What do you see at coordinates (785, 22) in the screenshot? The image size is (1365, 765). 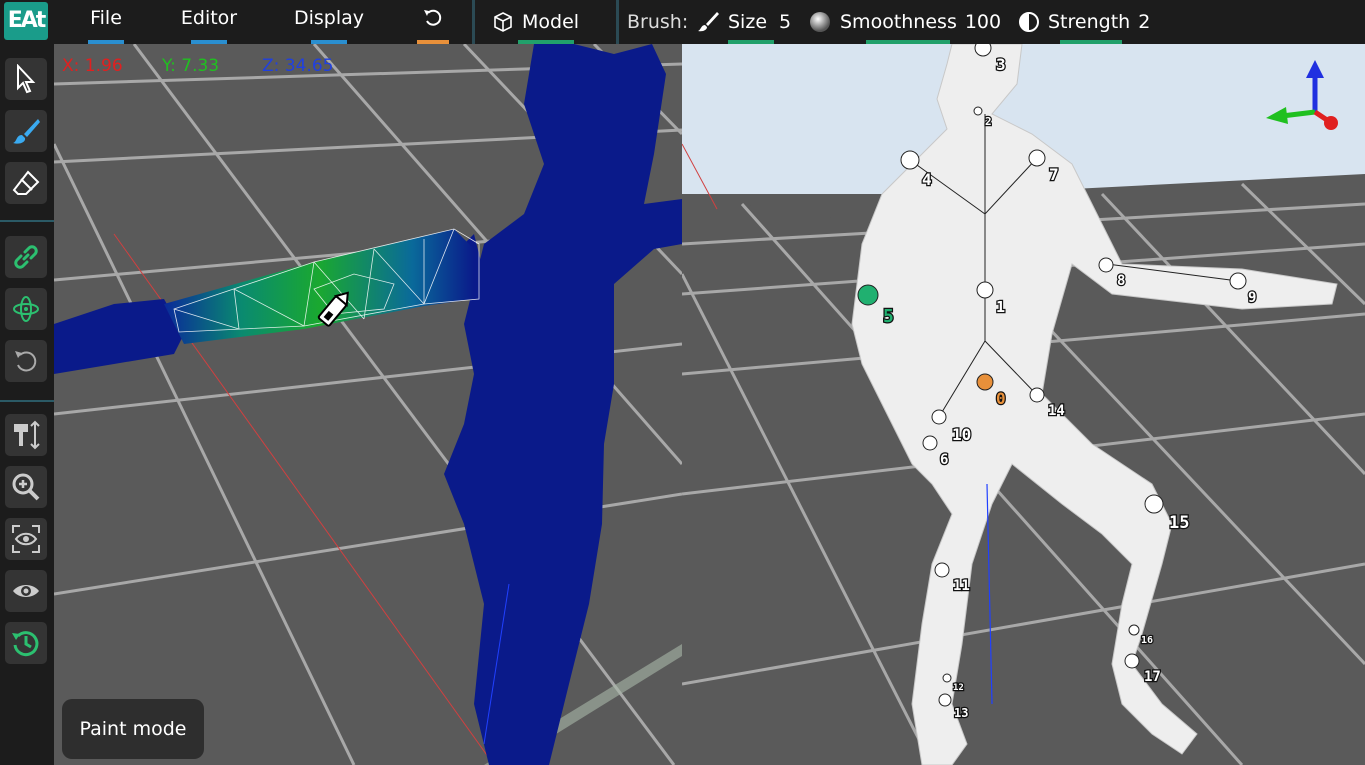 I see `size-value: 5` at bounding box center [785, 22].